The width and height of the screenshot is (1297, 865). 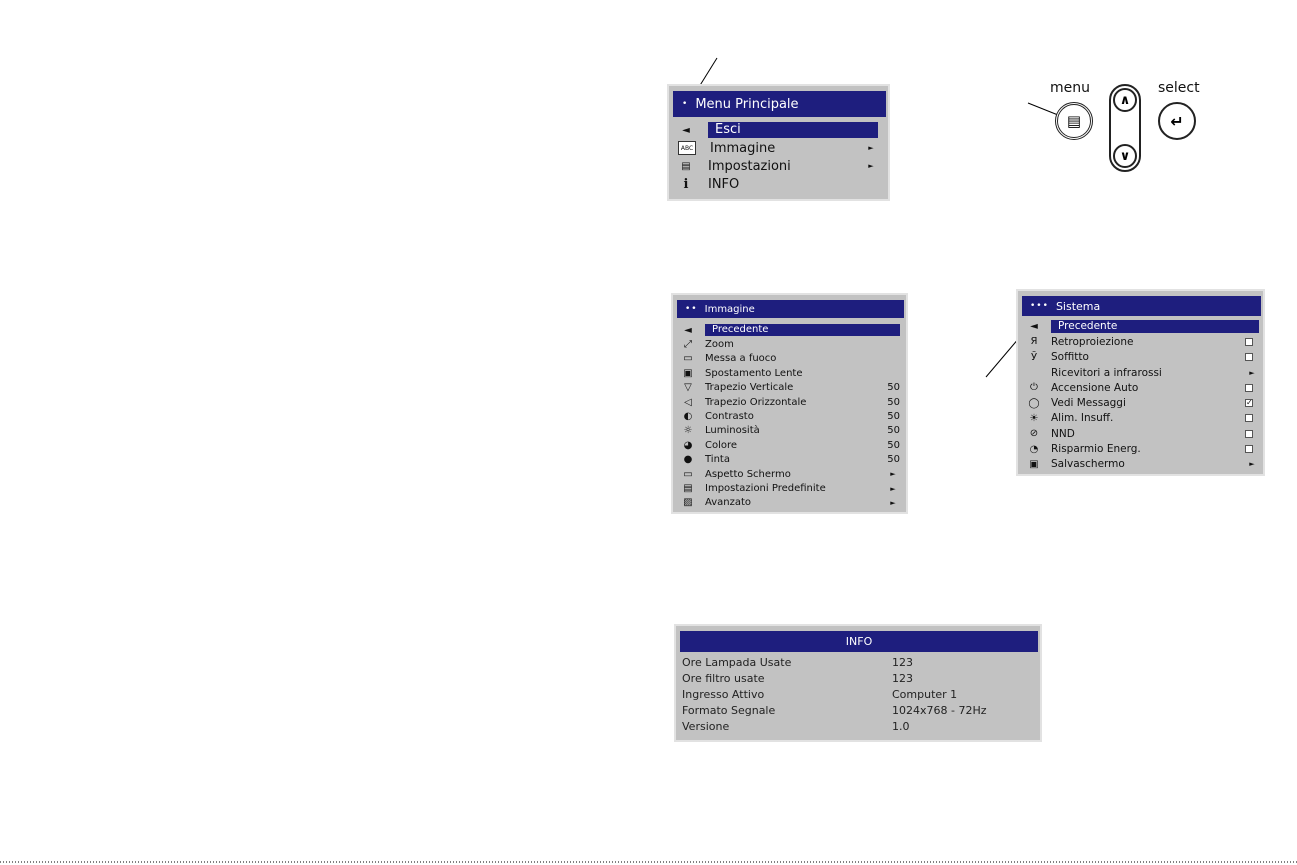 What do you see at coordinates (1140, 387) in the screenshot?
I see `menu-item-accensione-auto: ⏻ Accensione Auto` at bounding box center [1140, 387].